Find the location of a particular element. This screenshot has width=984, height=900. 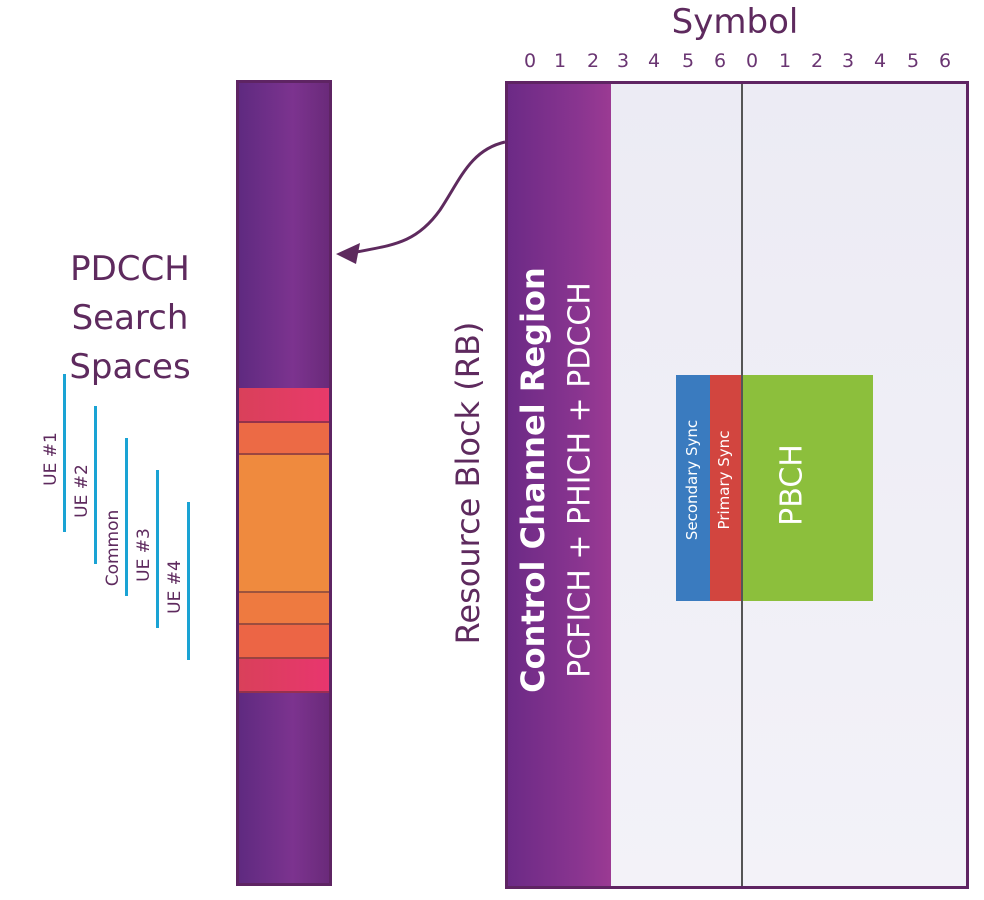

search-space-label: UE #3 is located at coordinates (144, 555).